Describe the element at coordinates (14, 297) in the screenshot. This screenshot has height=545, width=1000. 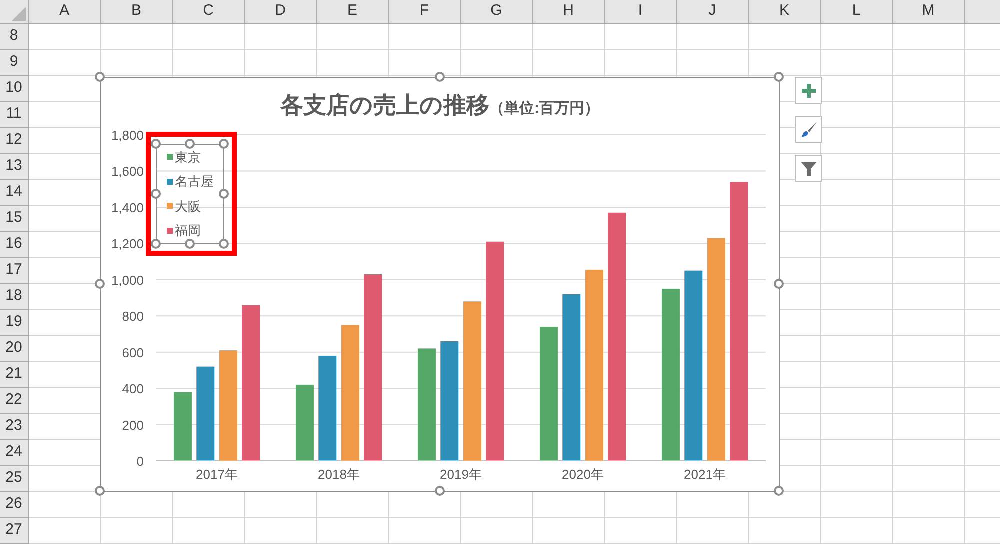
I see `row-header: 18` at that location.